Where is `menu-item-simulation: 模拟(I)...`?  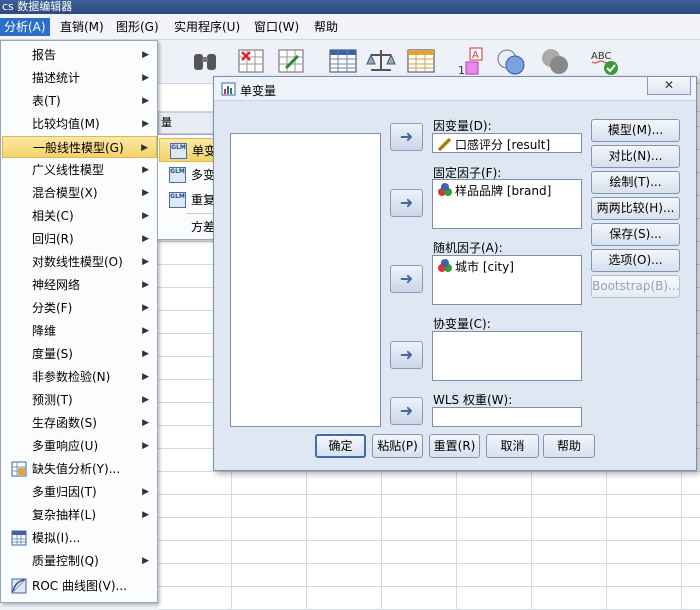 menu-item-simulation: 模拟(I)... is located at coordinates (79, 538).